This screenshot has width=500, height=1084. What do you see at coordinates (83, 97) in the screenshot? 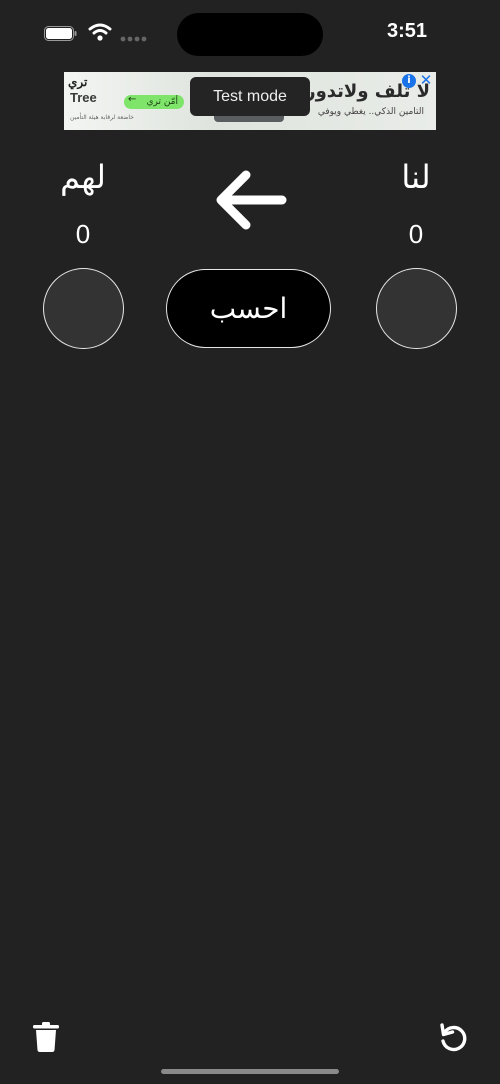
I see `ad-logo-latin: Tree` at bounding box center [83, 97].